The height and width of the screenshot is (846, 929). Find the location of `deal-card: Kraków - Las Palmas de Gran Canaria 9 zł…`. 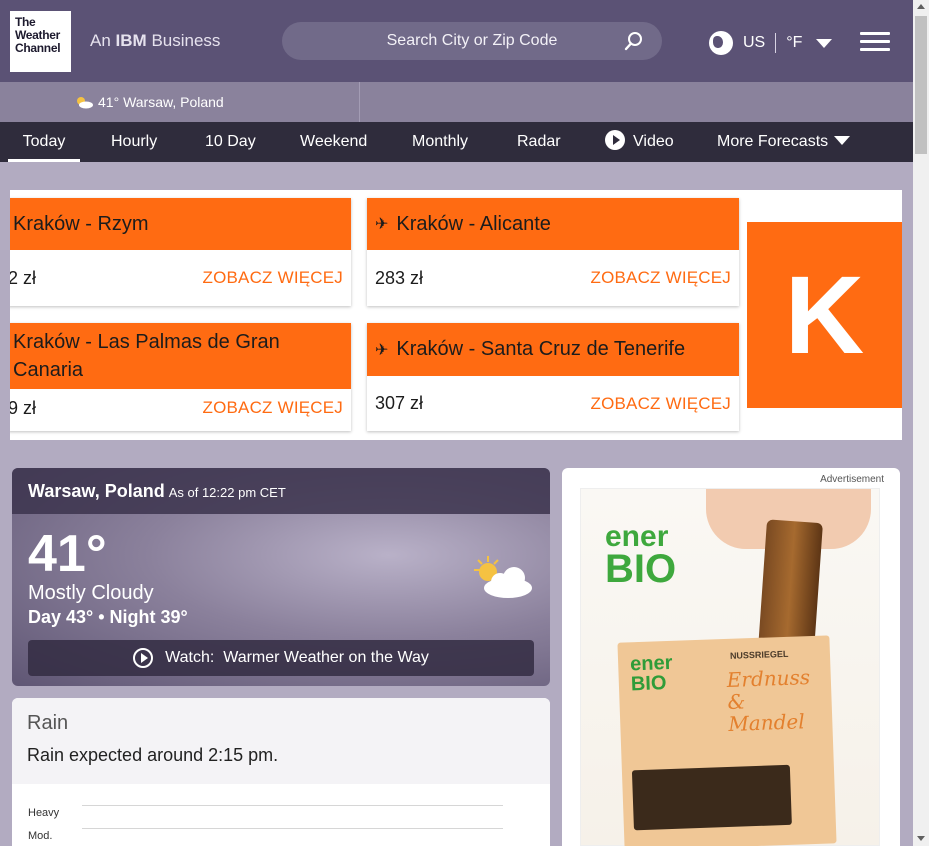

deal-card: Kraków - Las Palmas de Gran Canaria 9 zł… is located at coordinates (180, 377).